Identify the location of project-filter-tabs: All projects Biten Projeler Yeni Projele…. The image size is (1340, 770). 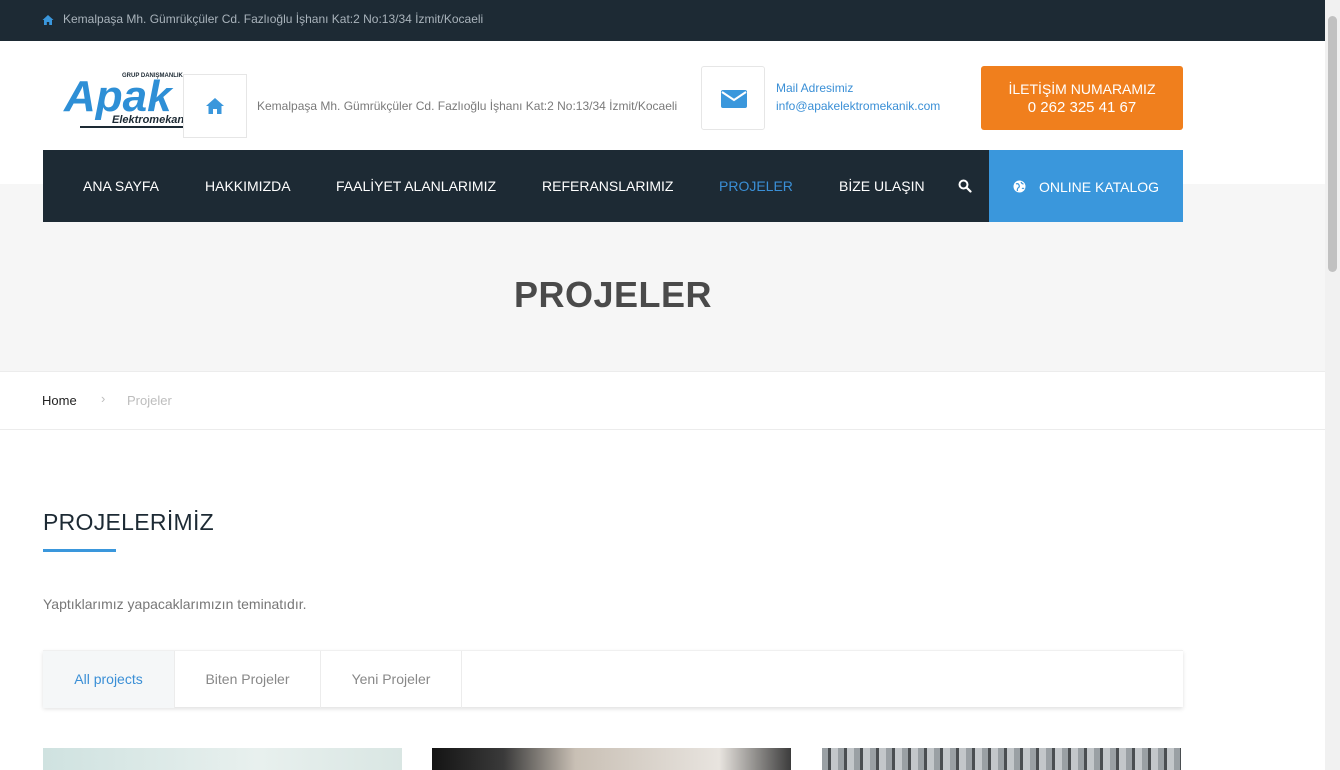
(613, 679).